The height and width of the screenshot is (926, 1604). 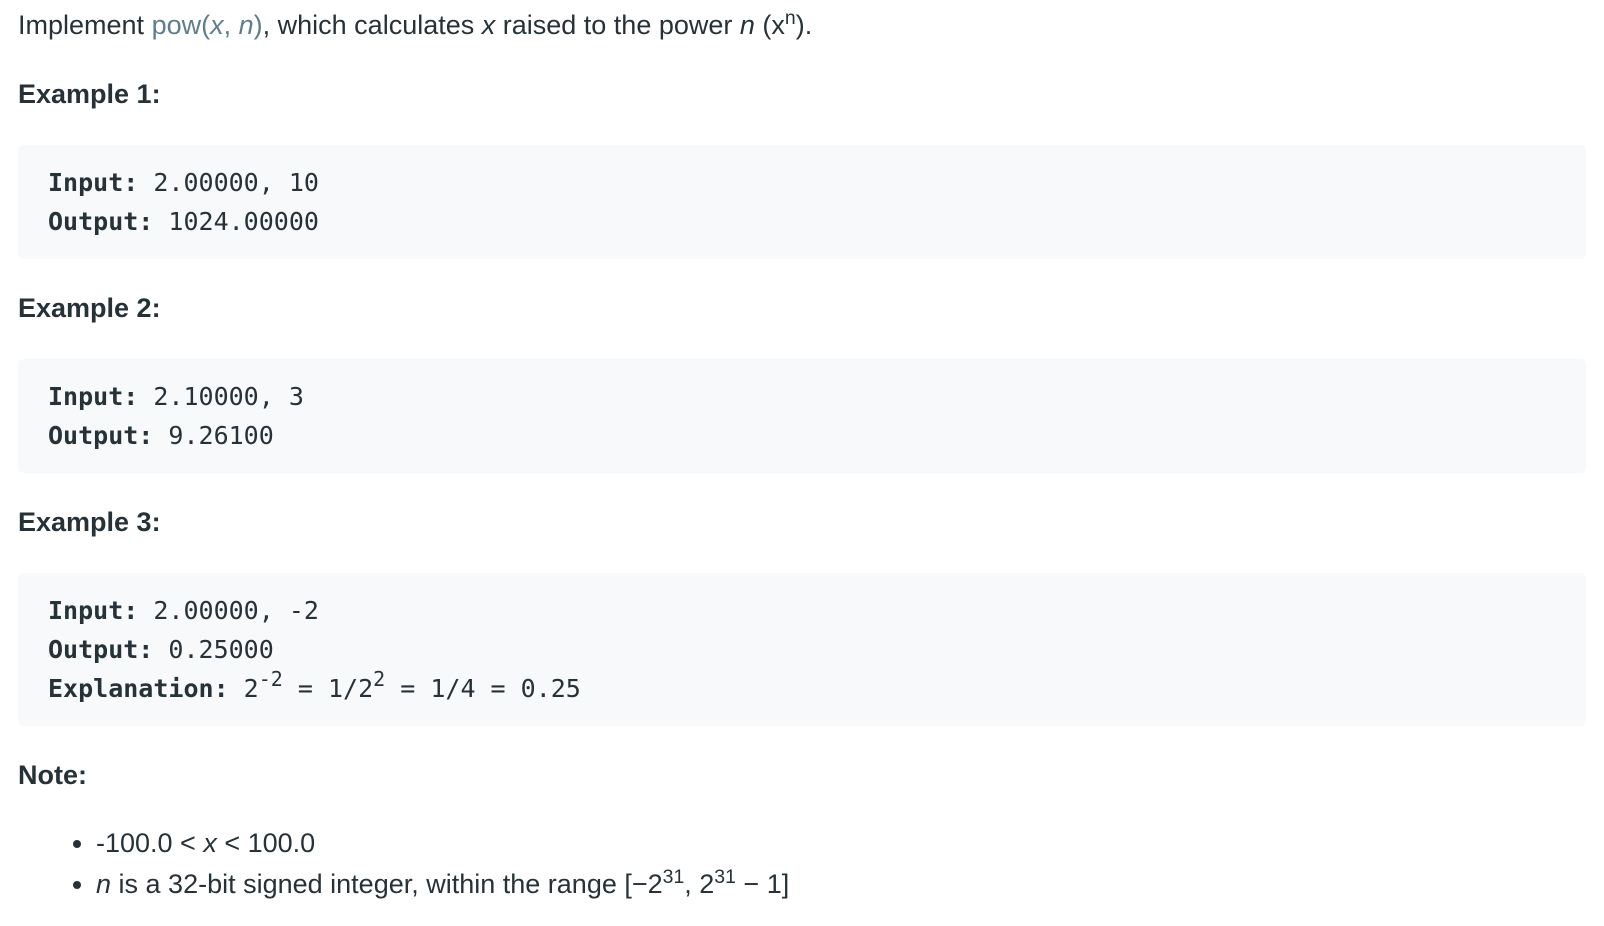 I want to click on var-n: n, so click(x=747, y=25).